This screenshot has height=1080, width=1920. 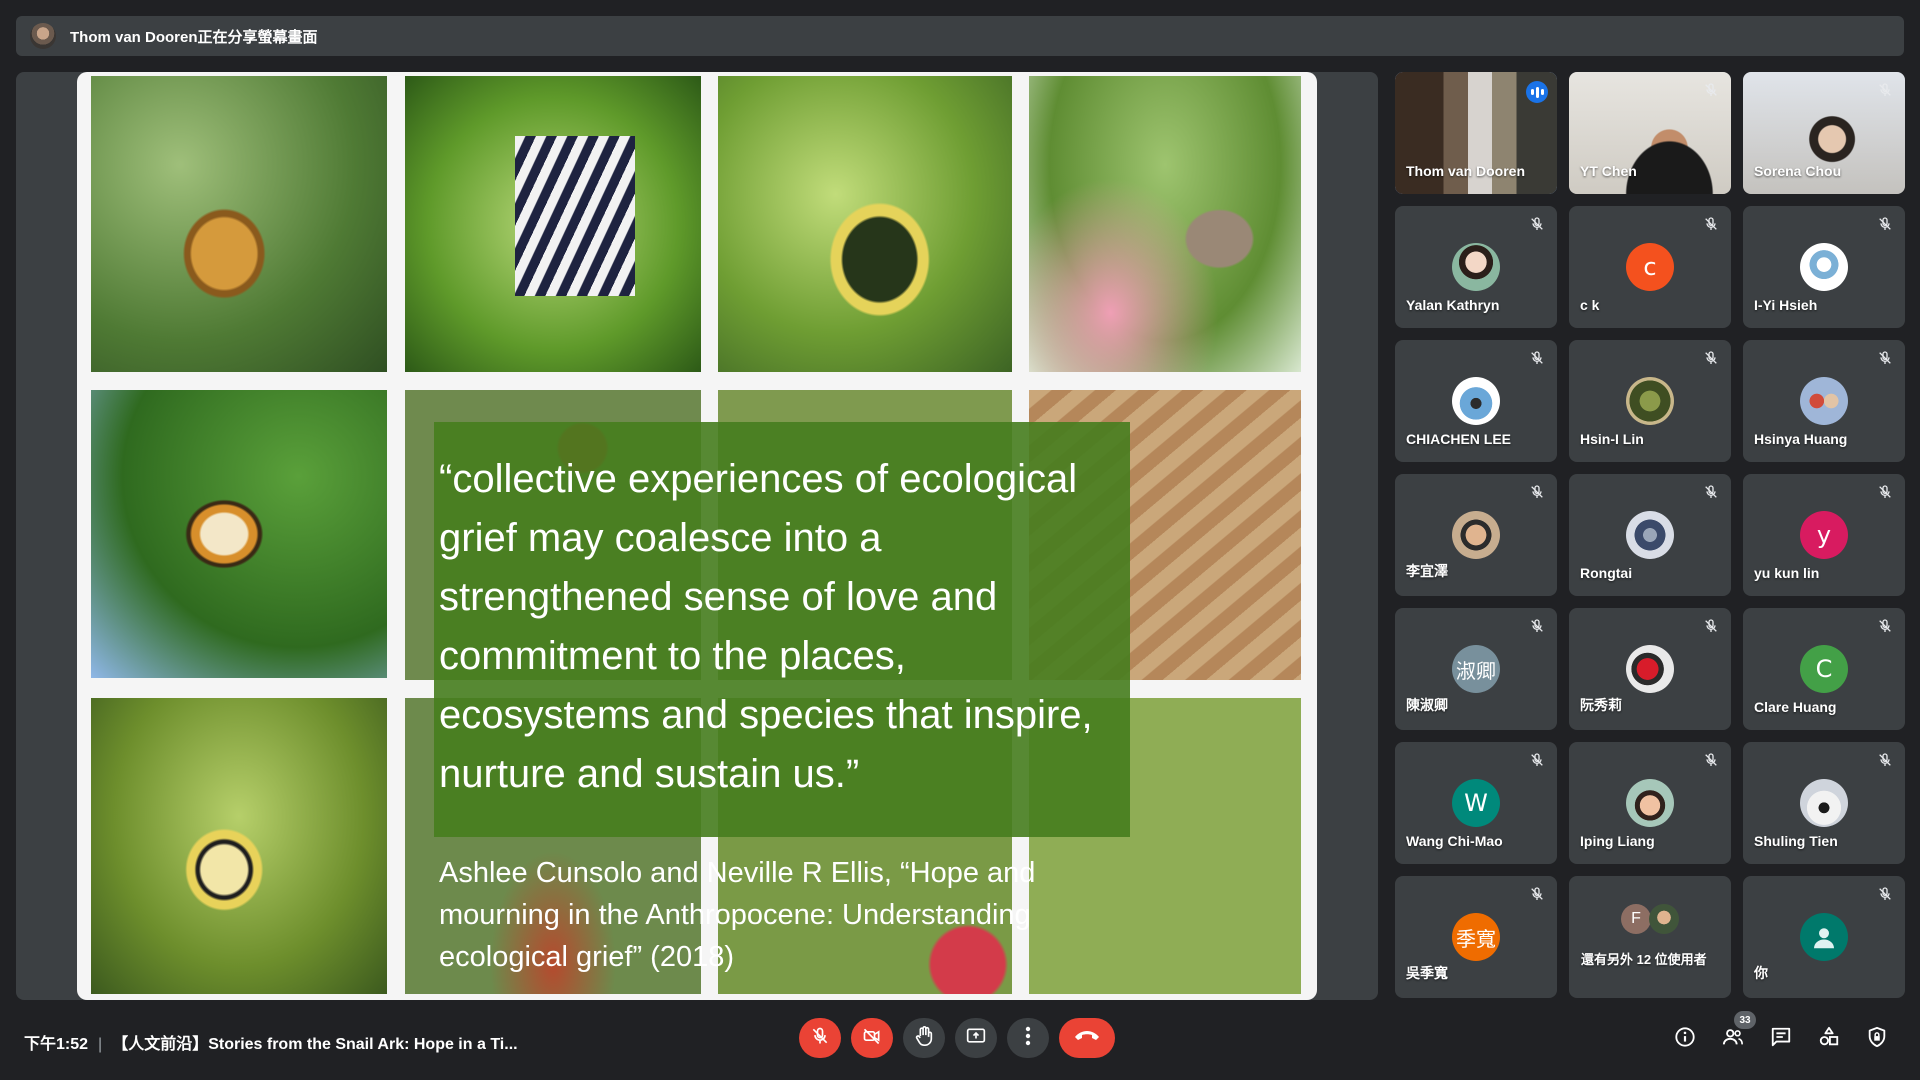 I want to click on participant-tile: W Wang Chi-Mao, so click(x=1476, y=803).